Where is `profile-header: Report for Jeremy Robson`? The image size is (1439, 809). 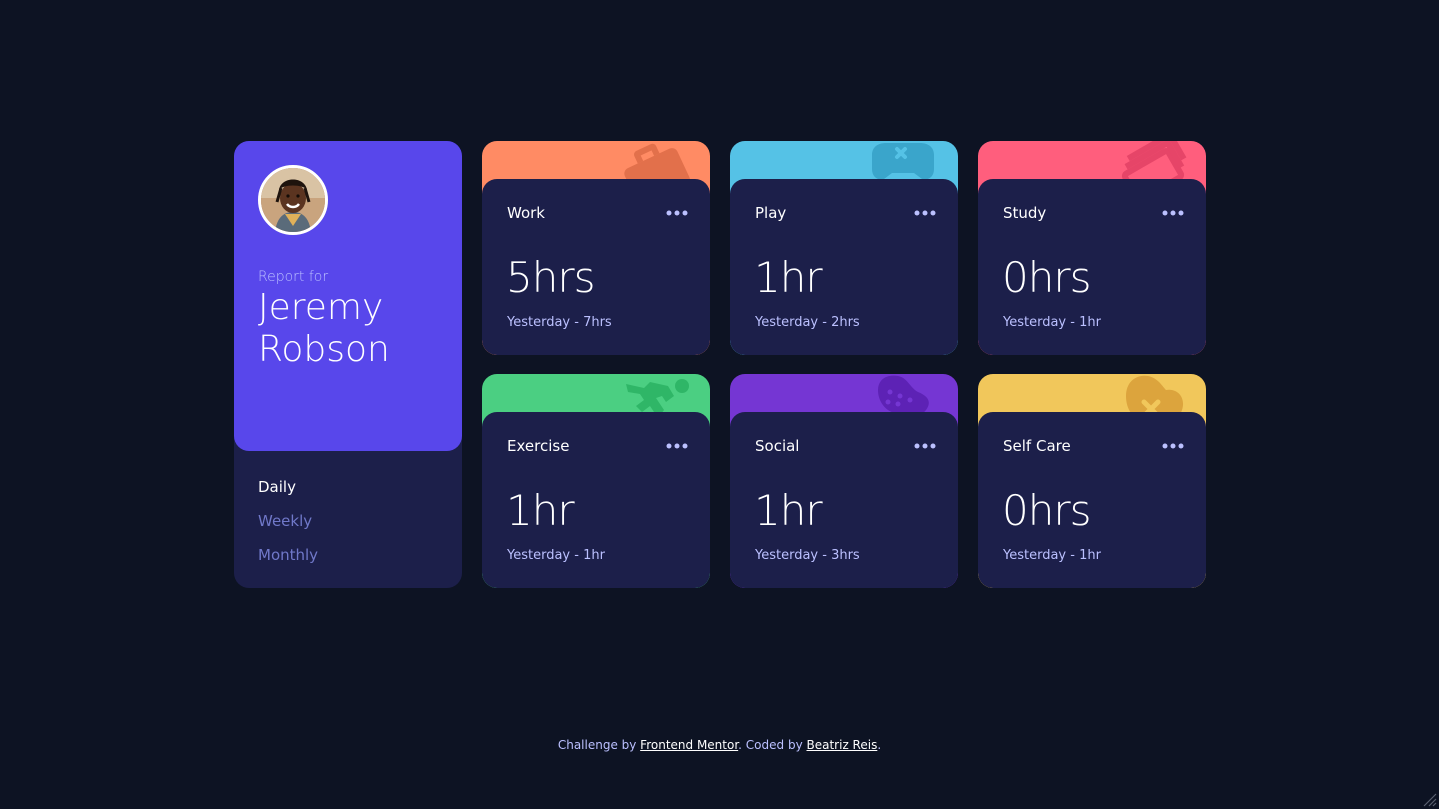
profile-header: Report for Jeremy Robson is located at coordinates (348, 296).